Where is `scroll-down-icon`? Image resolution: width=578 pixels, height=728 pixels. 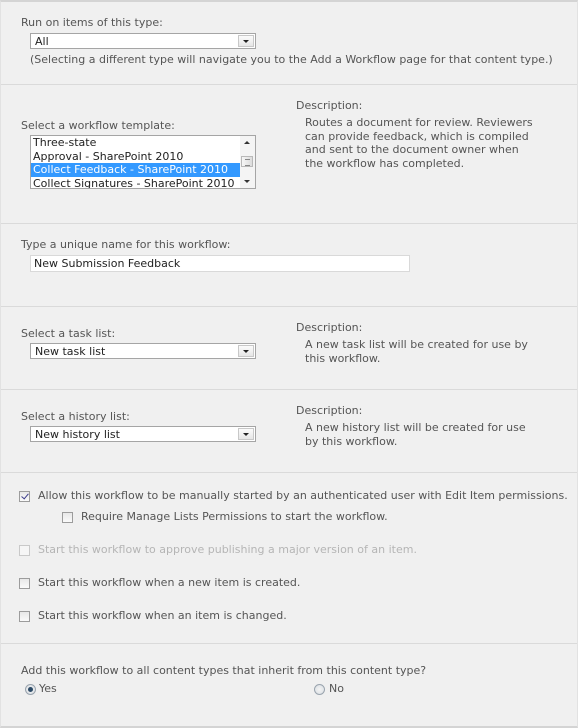 scroll-down-icon is located at coordinates (247, 181).